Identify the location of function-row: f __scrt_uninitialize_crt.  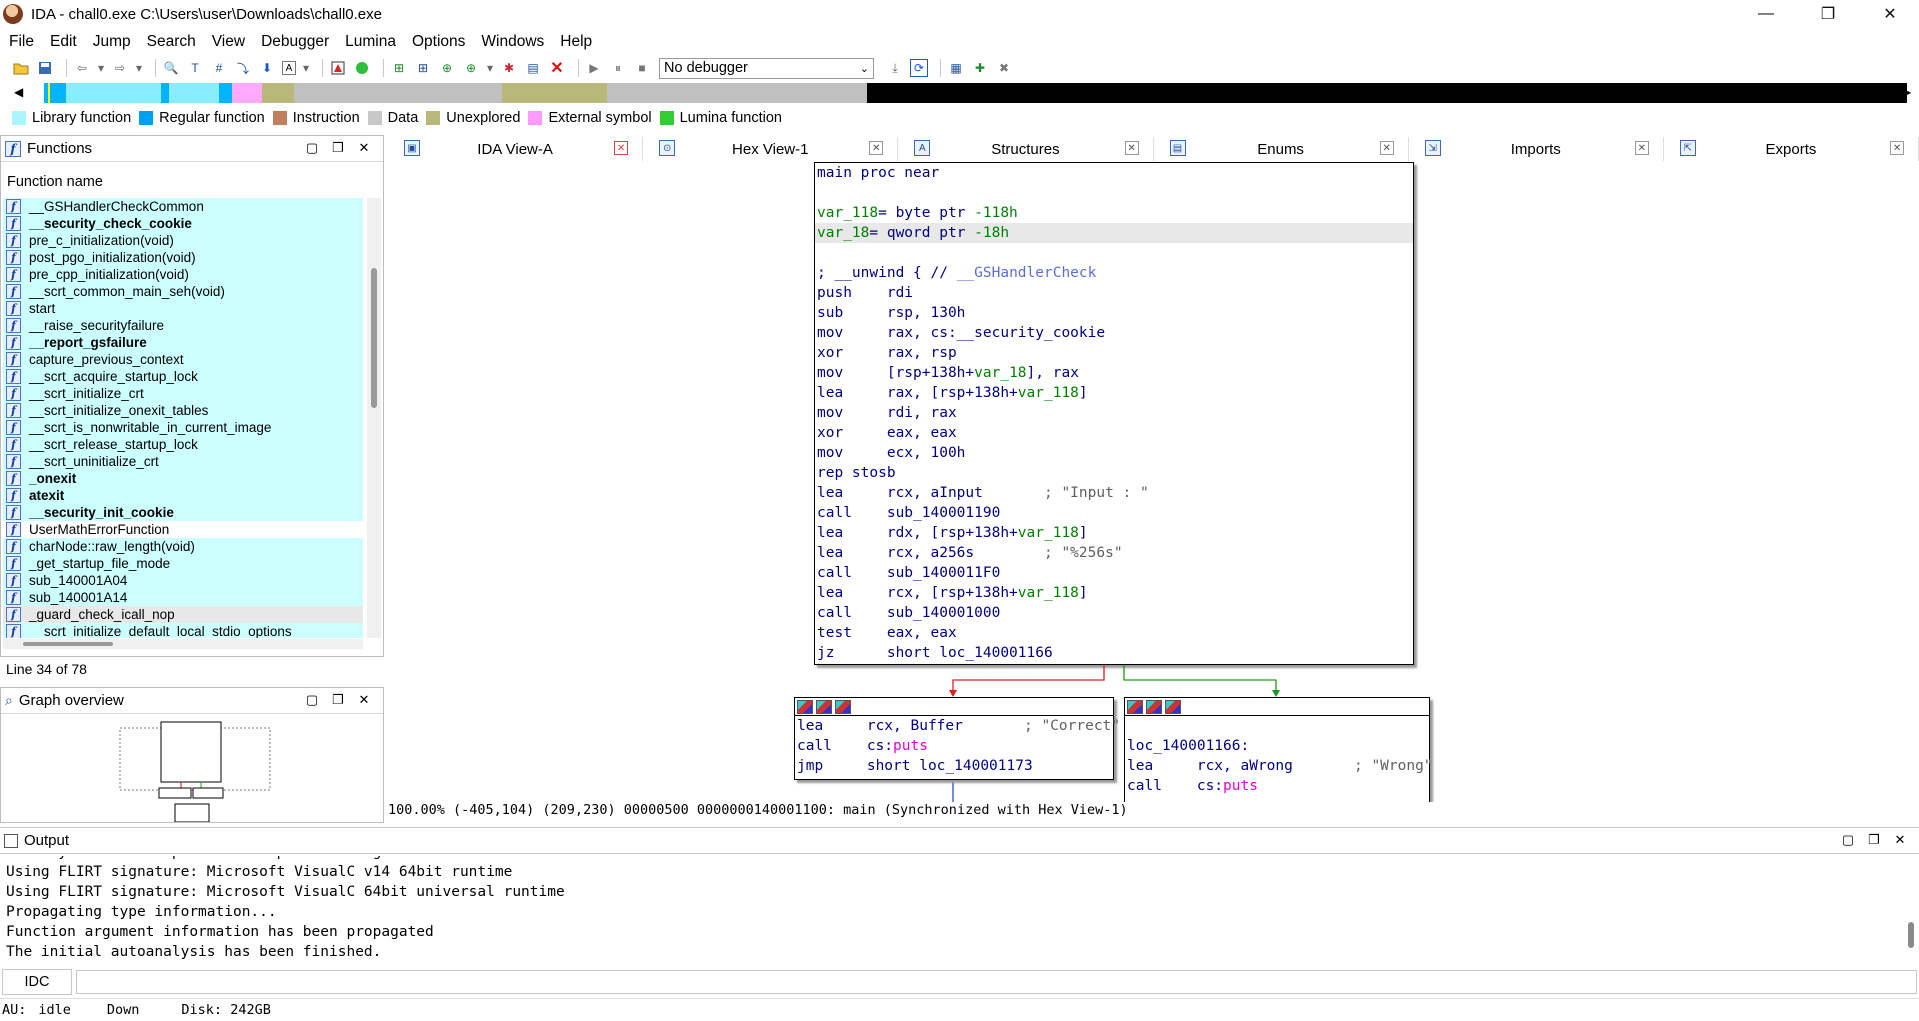
(183, 461).